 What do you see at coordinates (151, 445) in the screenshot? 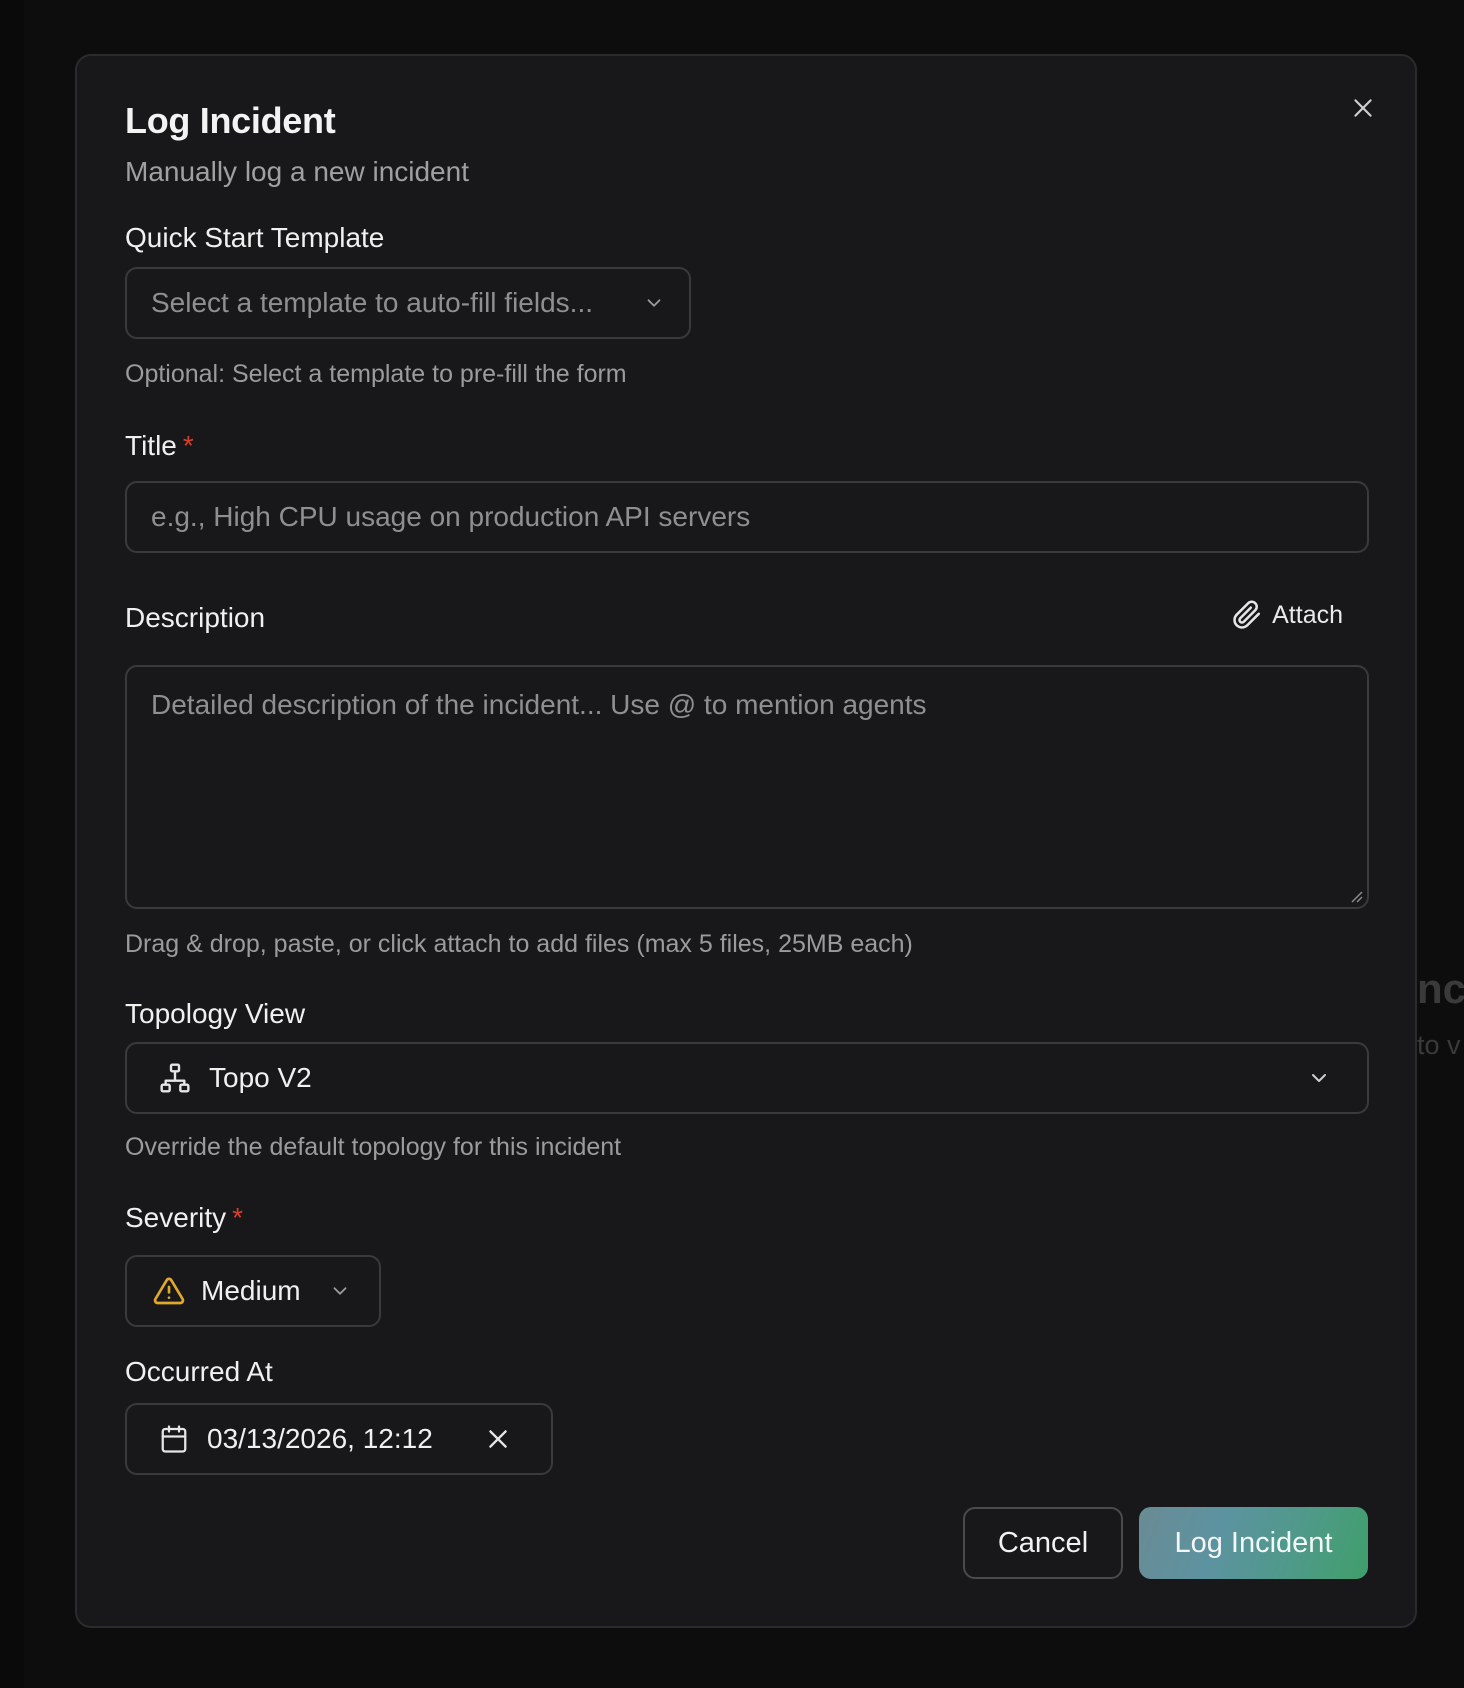
I see `title-label-text: Title` at bounding box center [151, 445].